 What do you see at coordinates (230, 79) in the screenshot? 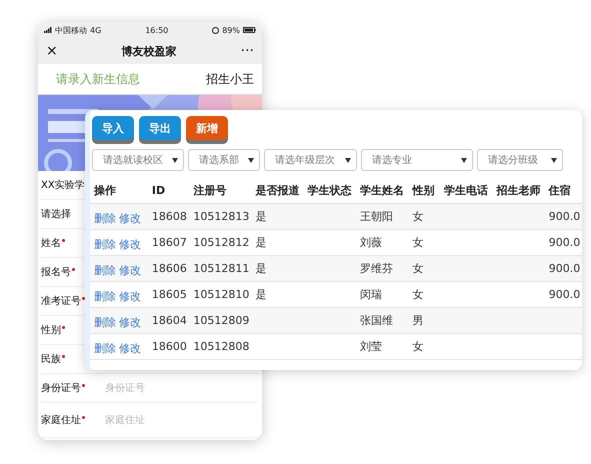
I see `user-name: 招生小王` at bounding box center [230, 79].